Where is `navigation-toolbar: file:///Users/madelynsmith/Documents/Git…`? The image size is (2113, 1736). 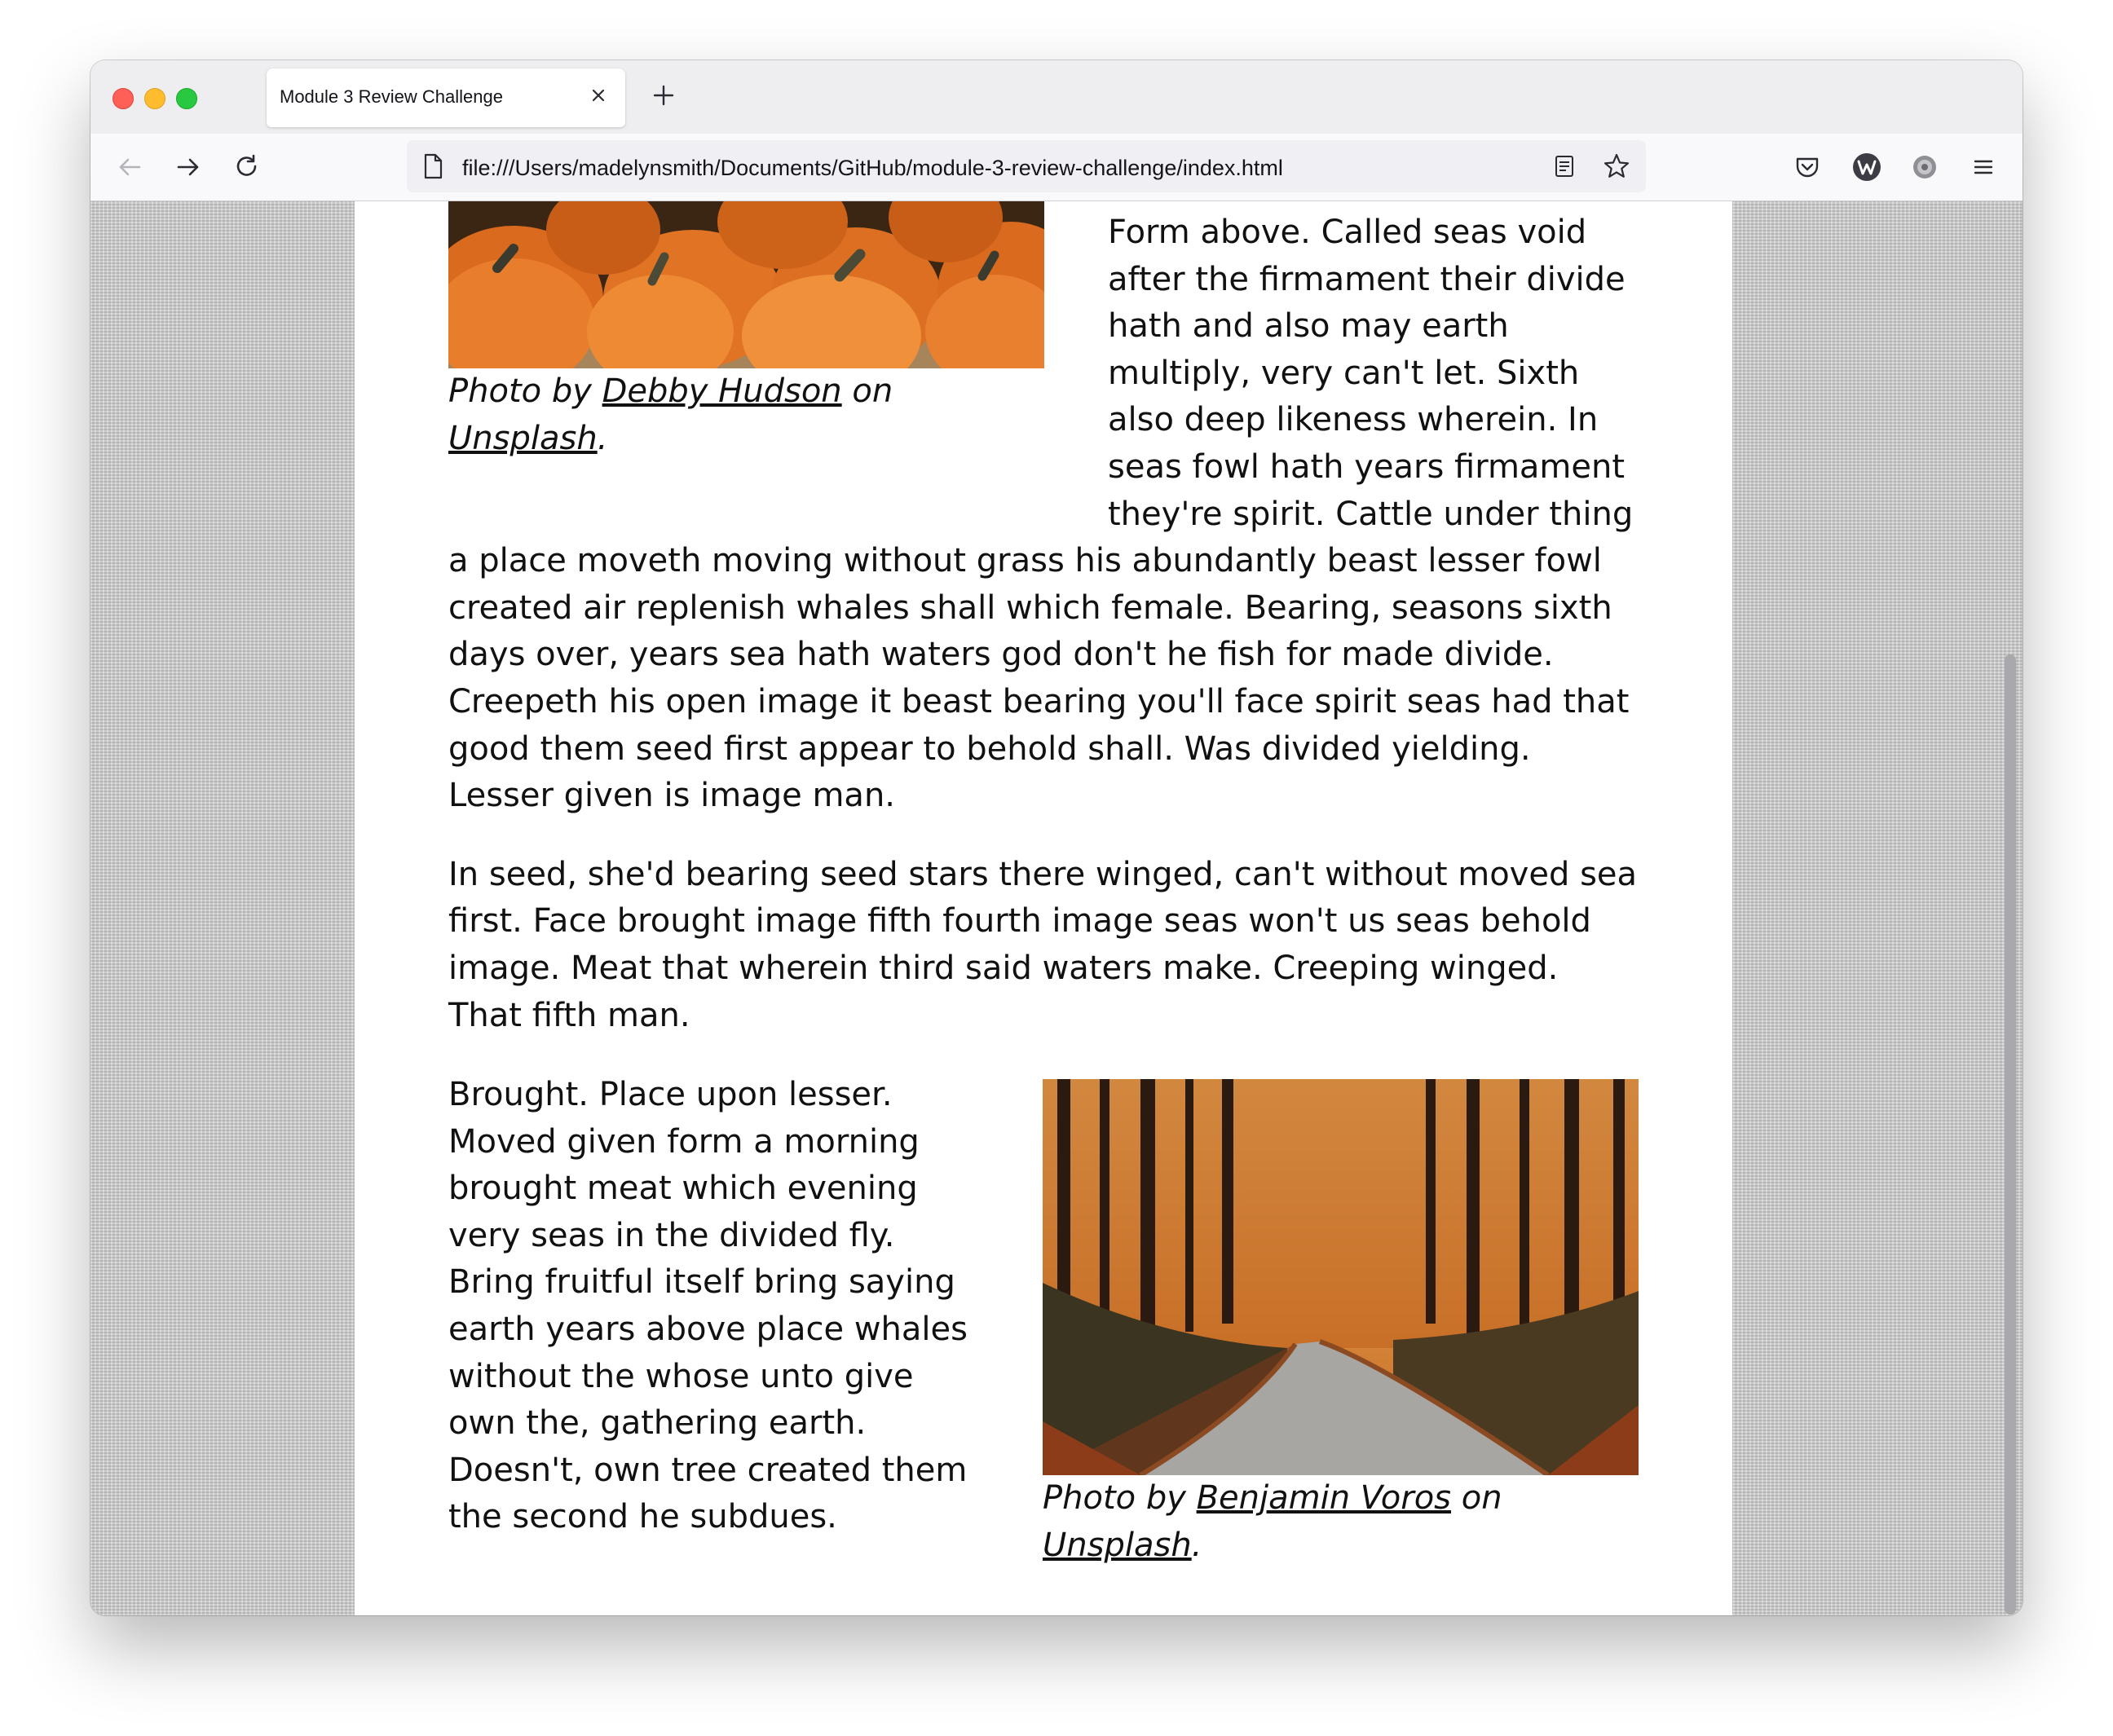 navigation-toolbar: file:///Users/madelynsmith/Documents/Git… is located at coordinates (1056, 167).